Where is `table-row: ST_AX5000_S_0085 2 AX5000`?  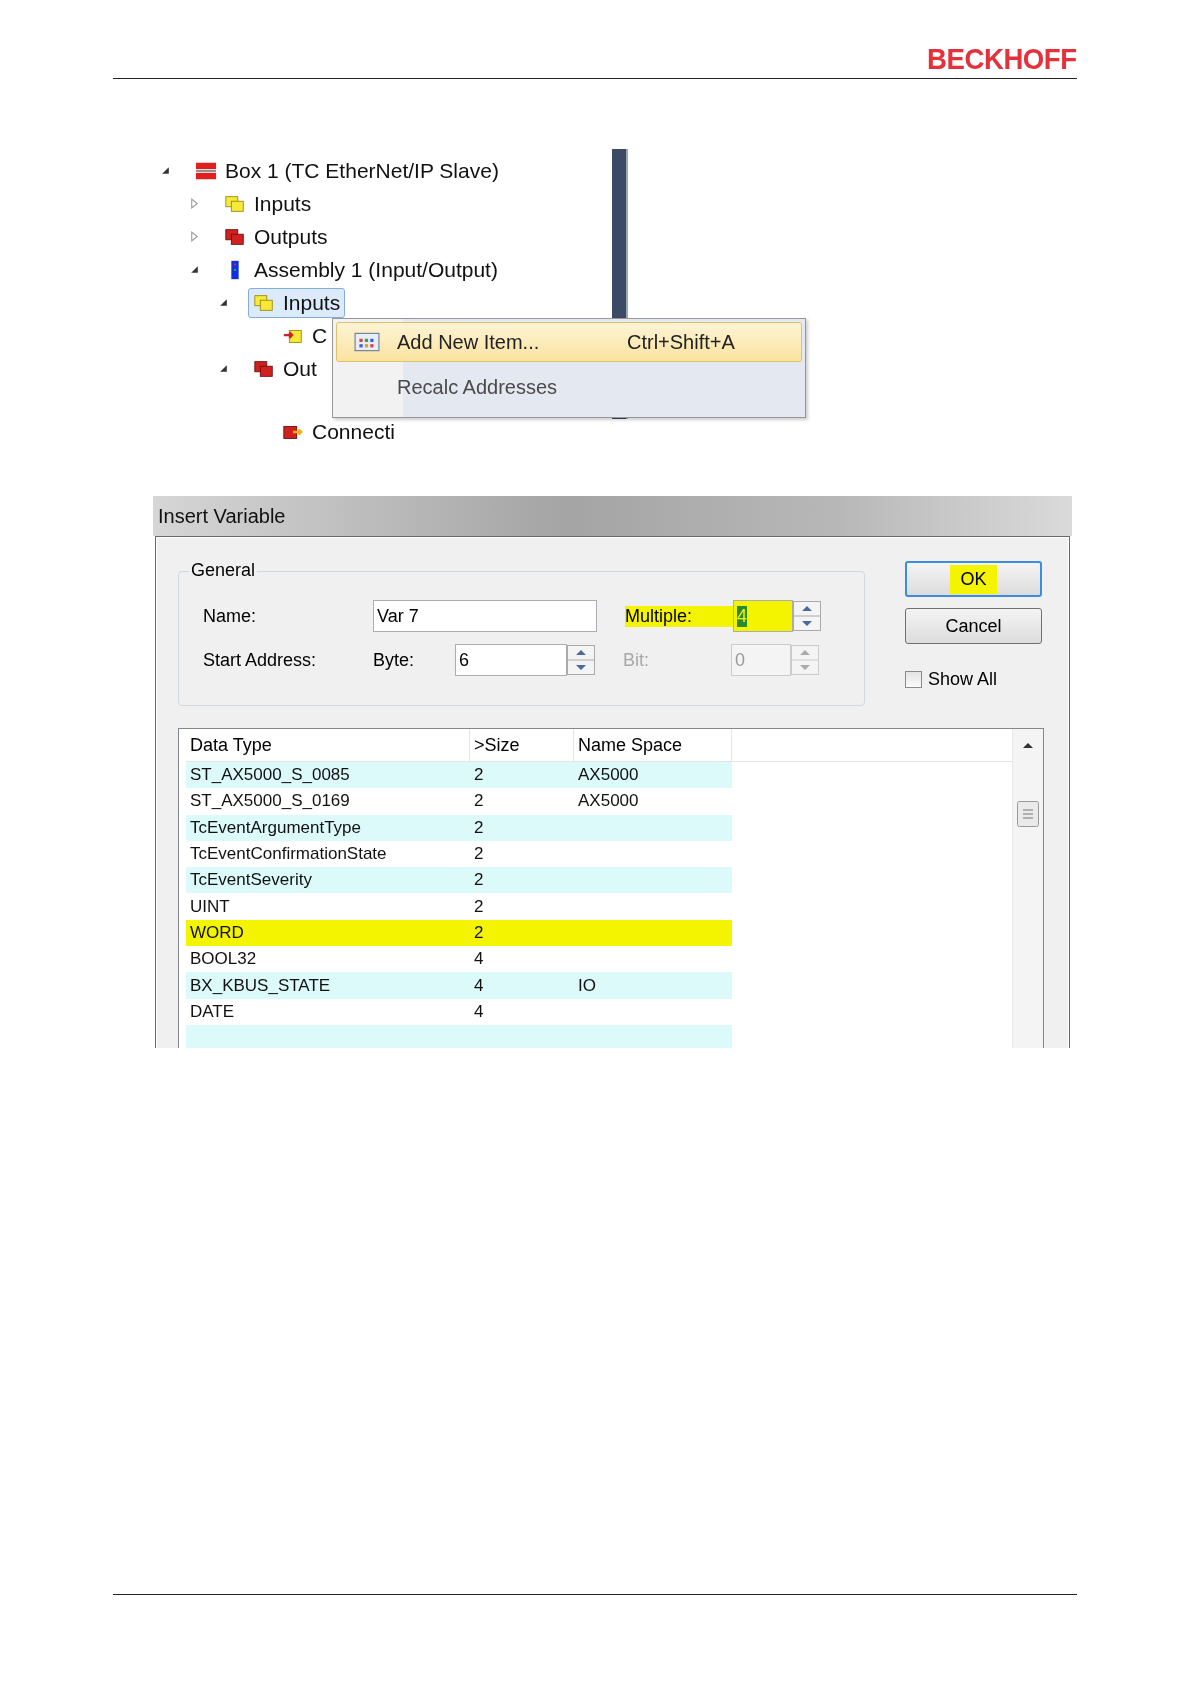 table-row: ST_AX5000_S_0085 2 AX5000 is located at coordinates (459, 775).